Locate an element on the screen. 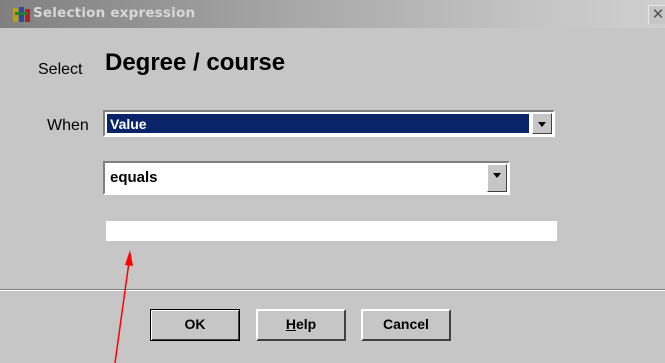 This screenshot has width=665, height=363. when-selected-value: Value is located at coordinates (318, 123).